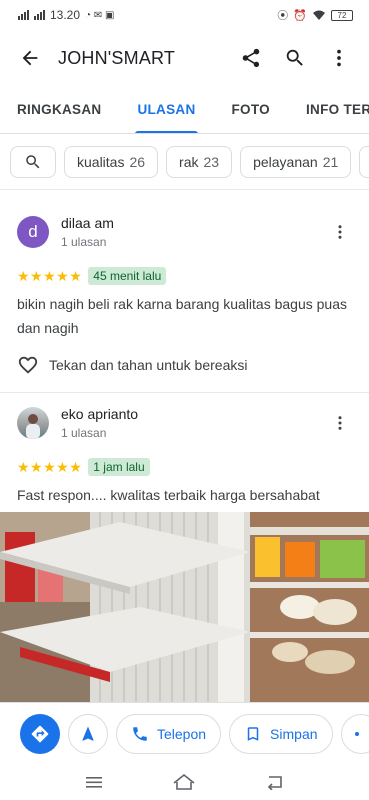  Describe the element at coordinates (33, 426) in the screenshot. I see `person-photo-icon` at that location.